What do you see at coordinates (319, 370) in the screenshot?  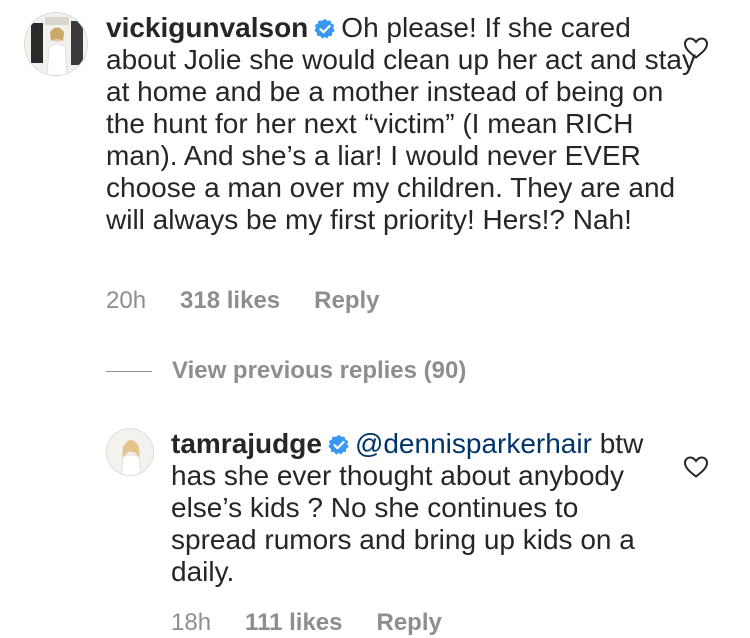 I see `view-previous-replies-label: View previous replies (90)` at bounding box center [319, 370].